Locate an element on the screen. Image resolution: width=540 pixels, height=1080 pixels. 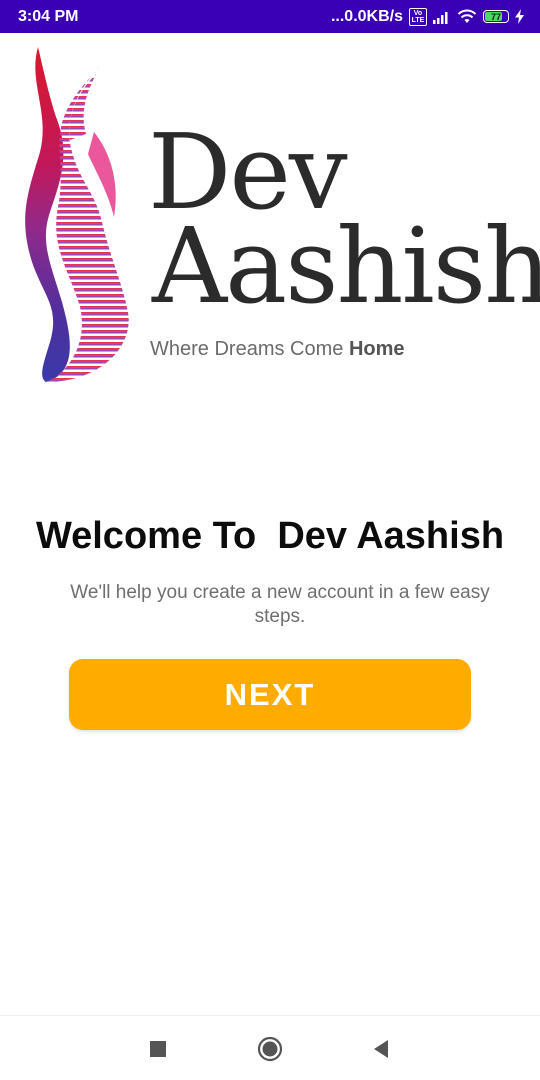
recents-icon is located at coordinates (158, 1049).